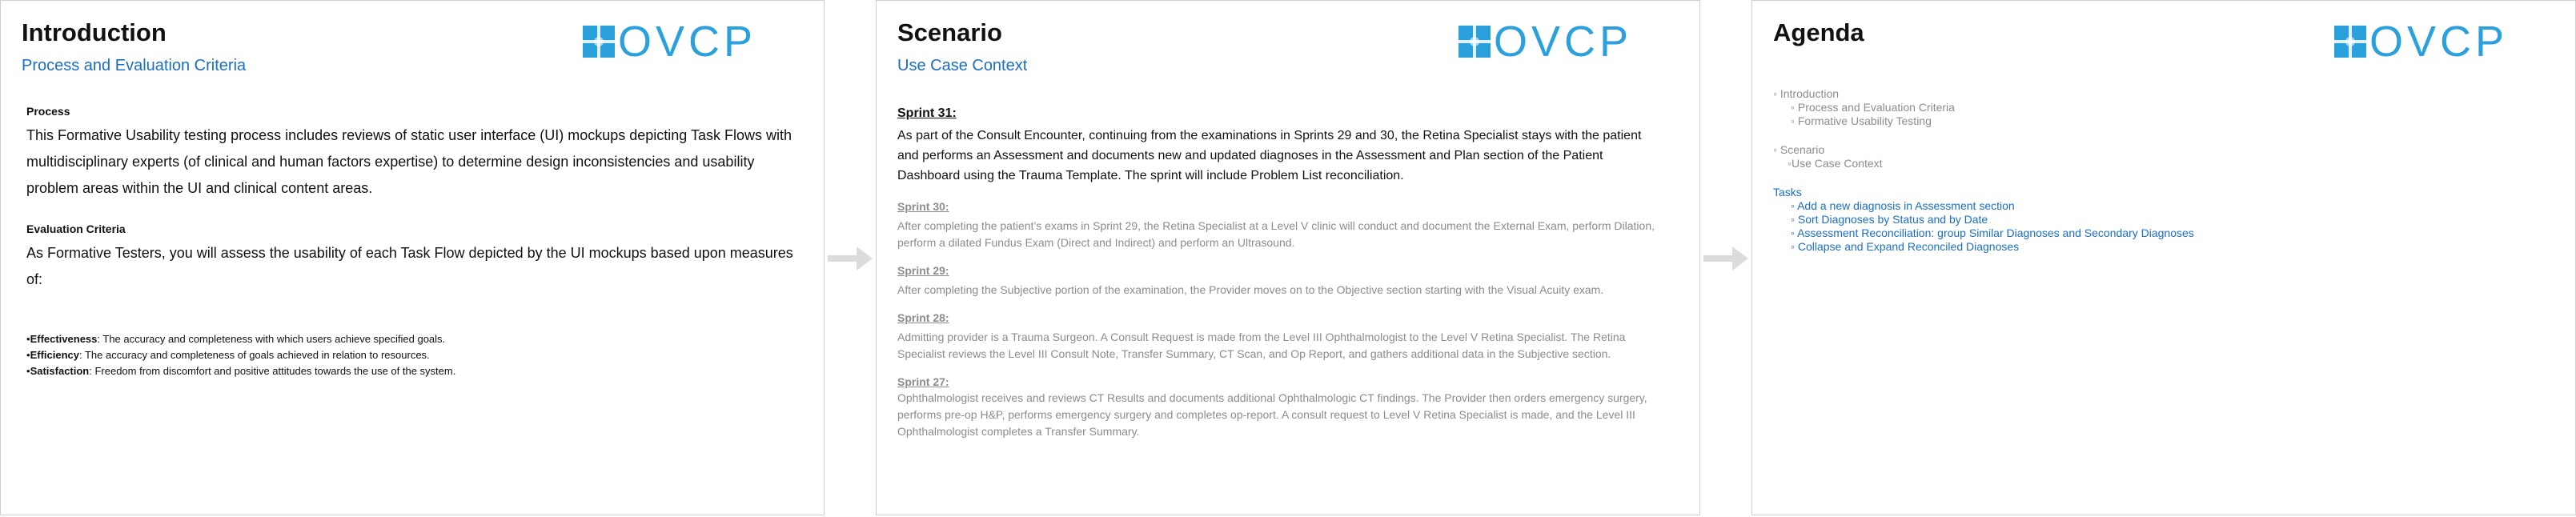  Describe the element at coordinates (923, 270) in the screenshot. I see `sprint-29-heading: Sprint 29:` at that location.